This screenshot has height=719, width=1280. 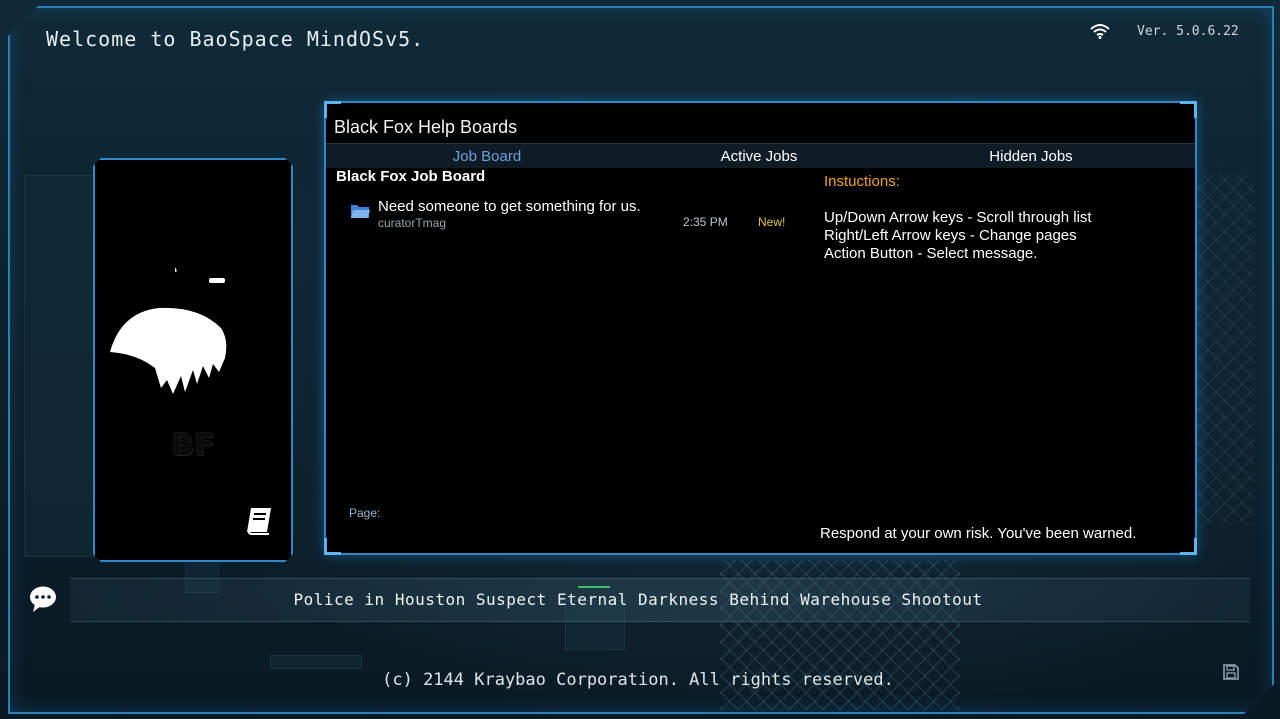 I want to click on chat-icon, so click(x=43, y=599).